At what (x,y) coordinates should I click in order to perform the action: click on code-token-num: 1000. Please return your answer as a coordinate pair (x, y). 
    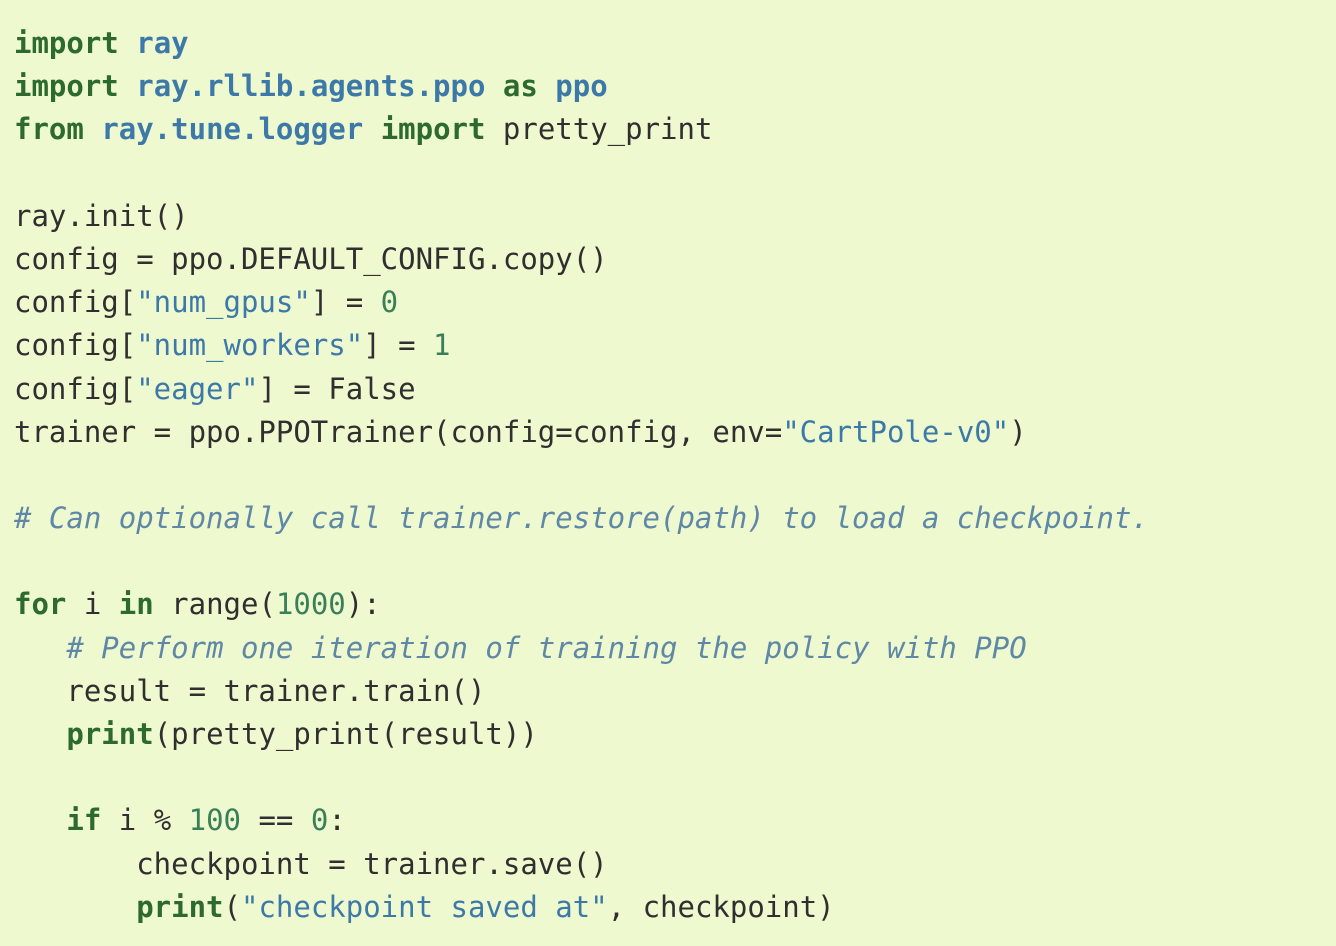
    Looking at the image, I should click on (310, 604).